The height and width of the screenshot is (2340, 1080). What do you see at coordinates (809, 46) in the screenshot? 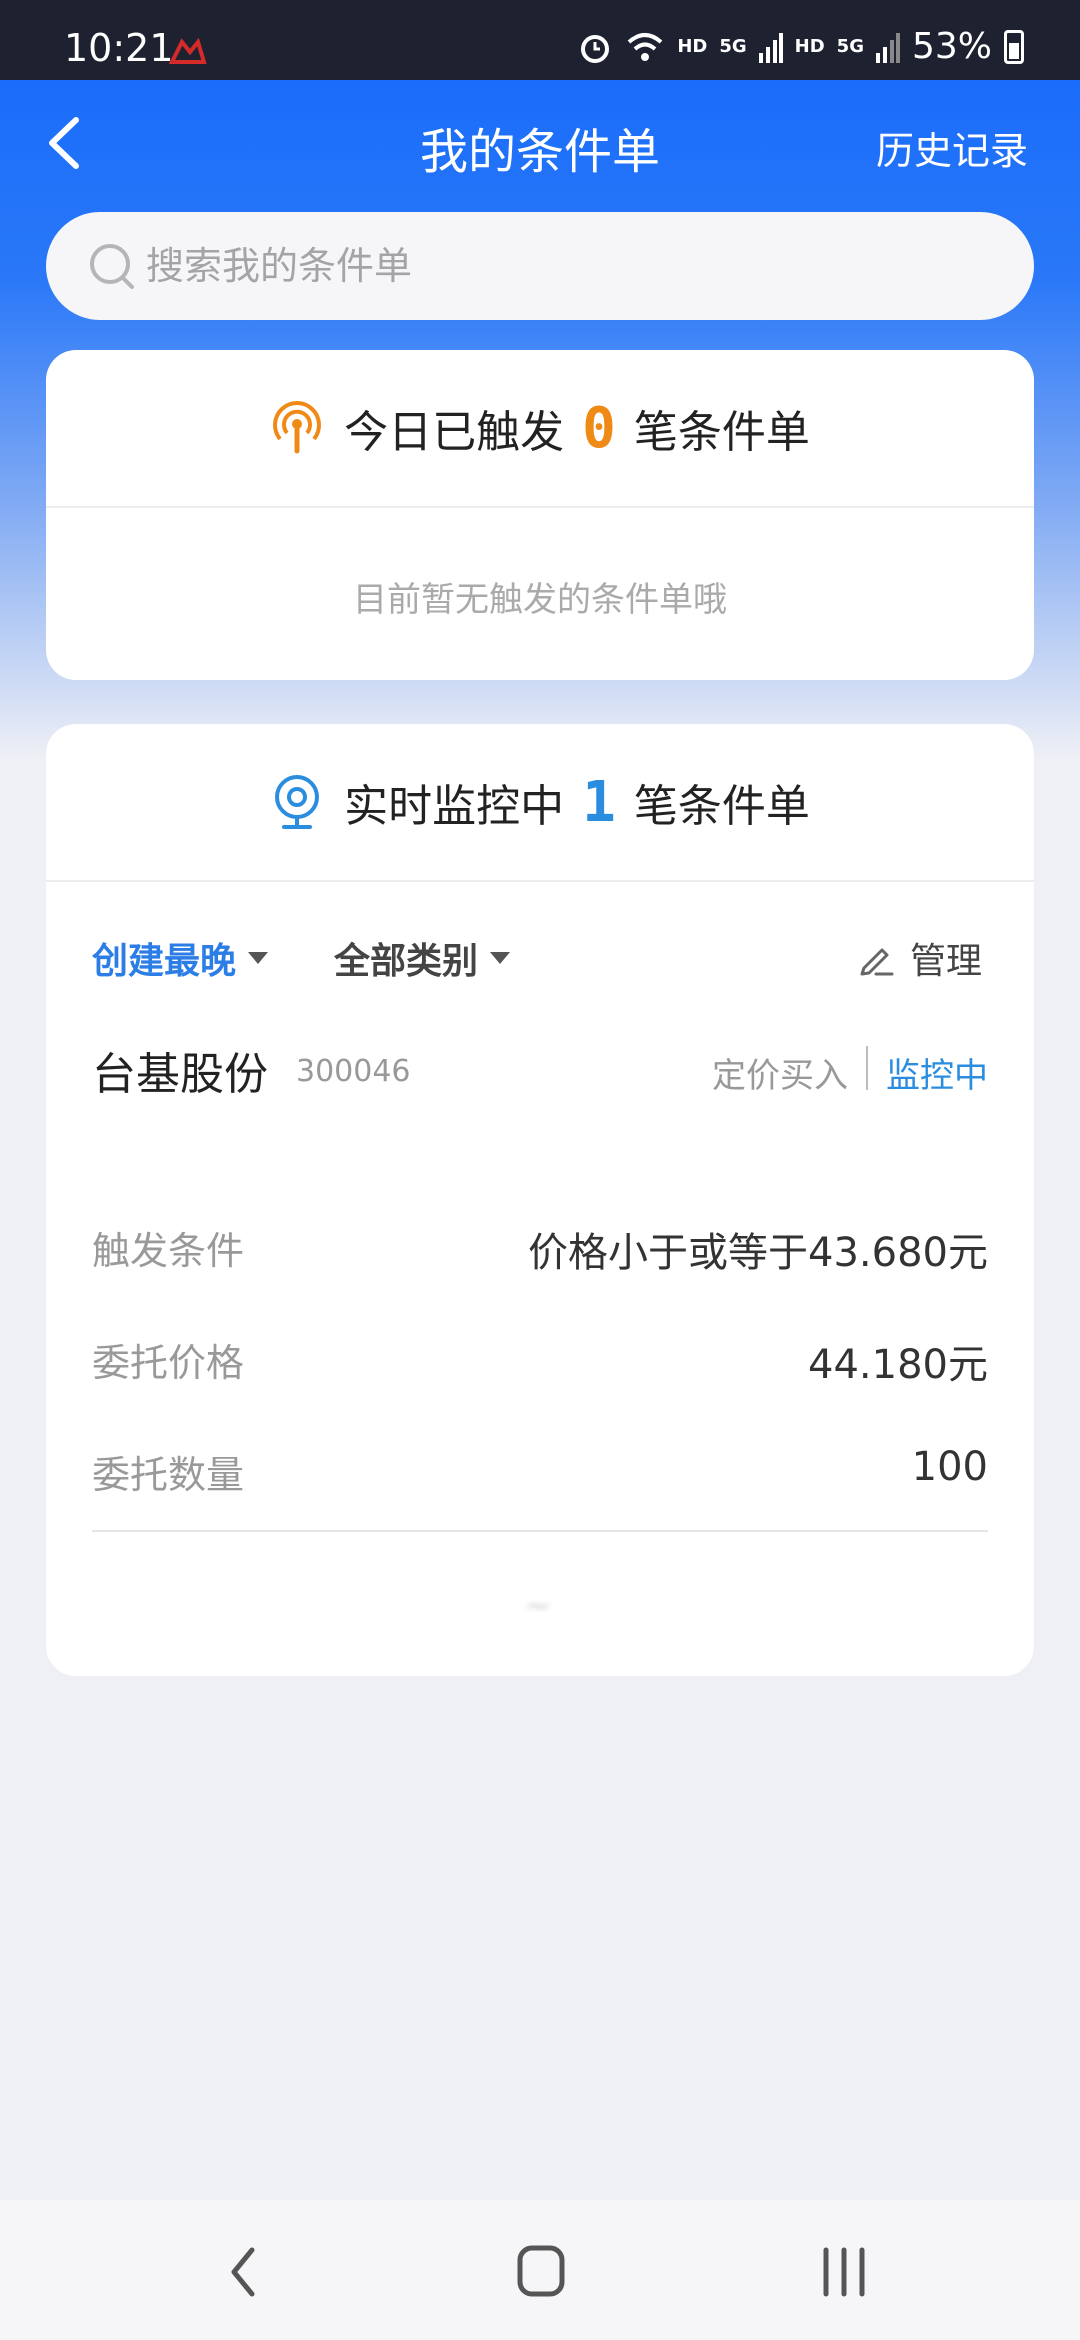
I see `hd-label-2: HD` at bounding box center [809, 46].